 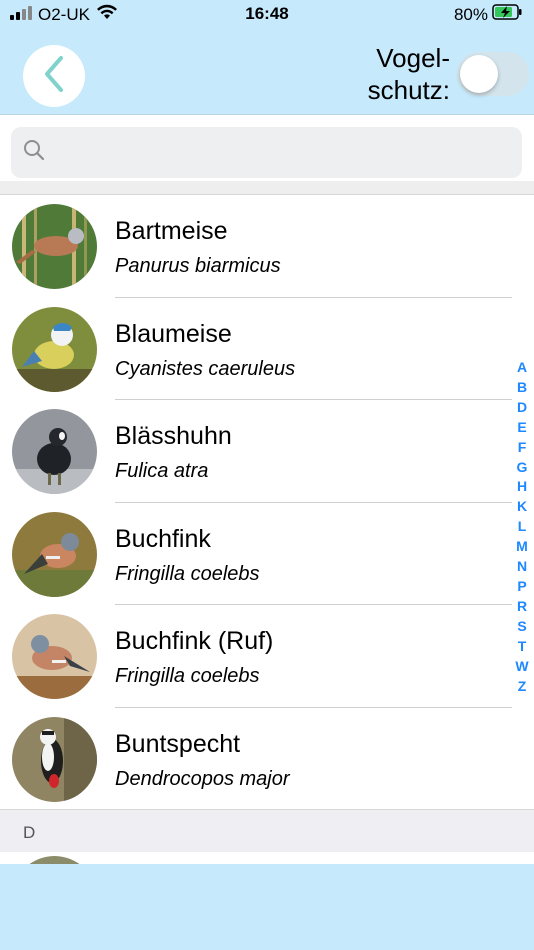 I want to click on index-letter: T, so click(x=522, y=647).